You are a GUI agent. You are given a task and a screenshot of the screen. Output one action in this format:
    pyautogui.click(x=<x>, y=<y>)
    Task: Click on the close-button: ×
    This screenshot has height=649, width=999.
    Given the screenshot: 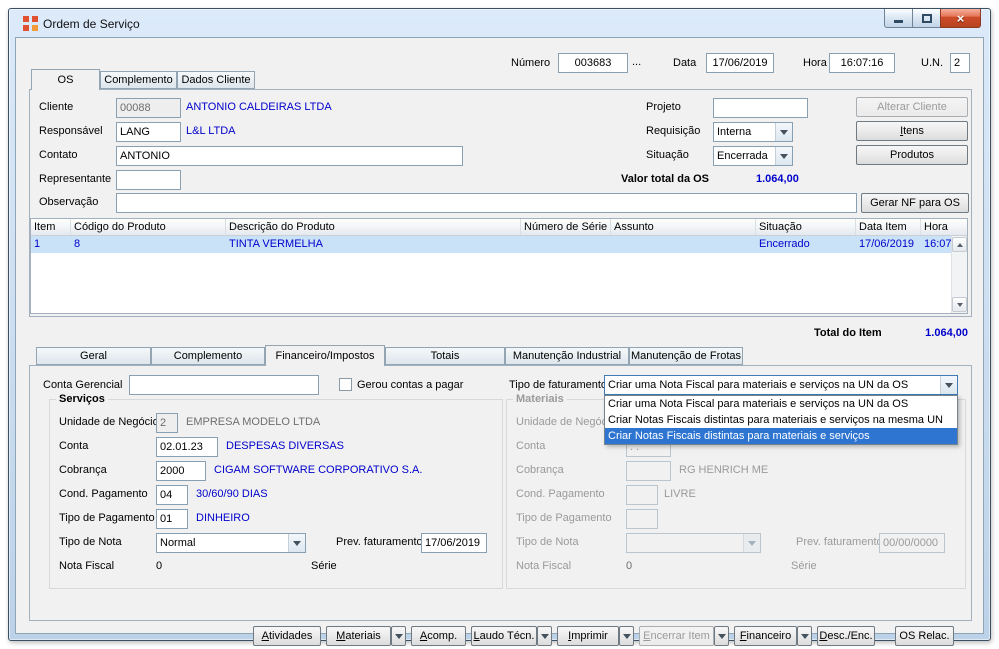 What is the action you would take?
    pyautogui.click(x=960, y=18)
    